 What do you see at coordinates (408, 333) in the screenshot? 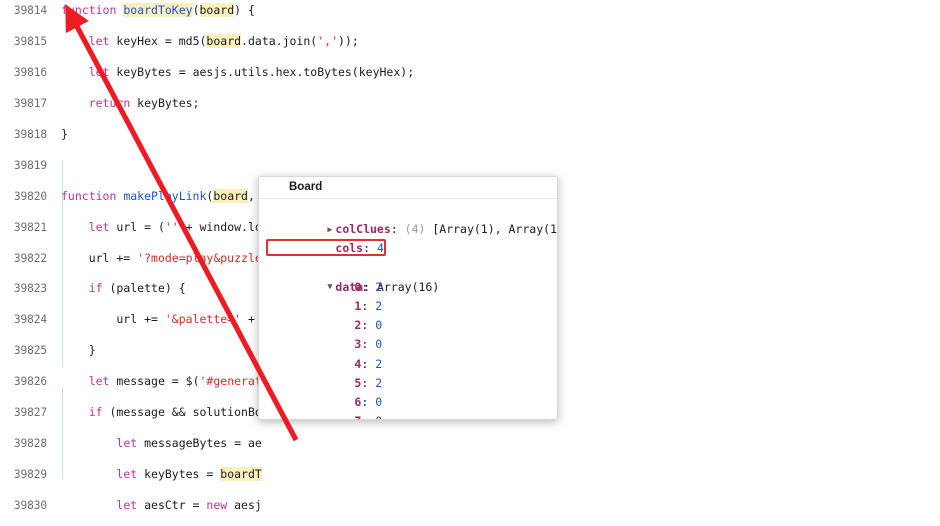
I see `array-item-row: 3: 0` at bounding box center [408, 333].